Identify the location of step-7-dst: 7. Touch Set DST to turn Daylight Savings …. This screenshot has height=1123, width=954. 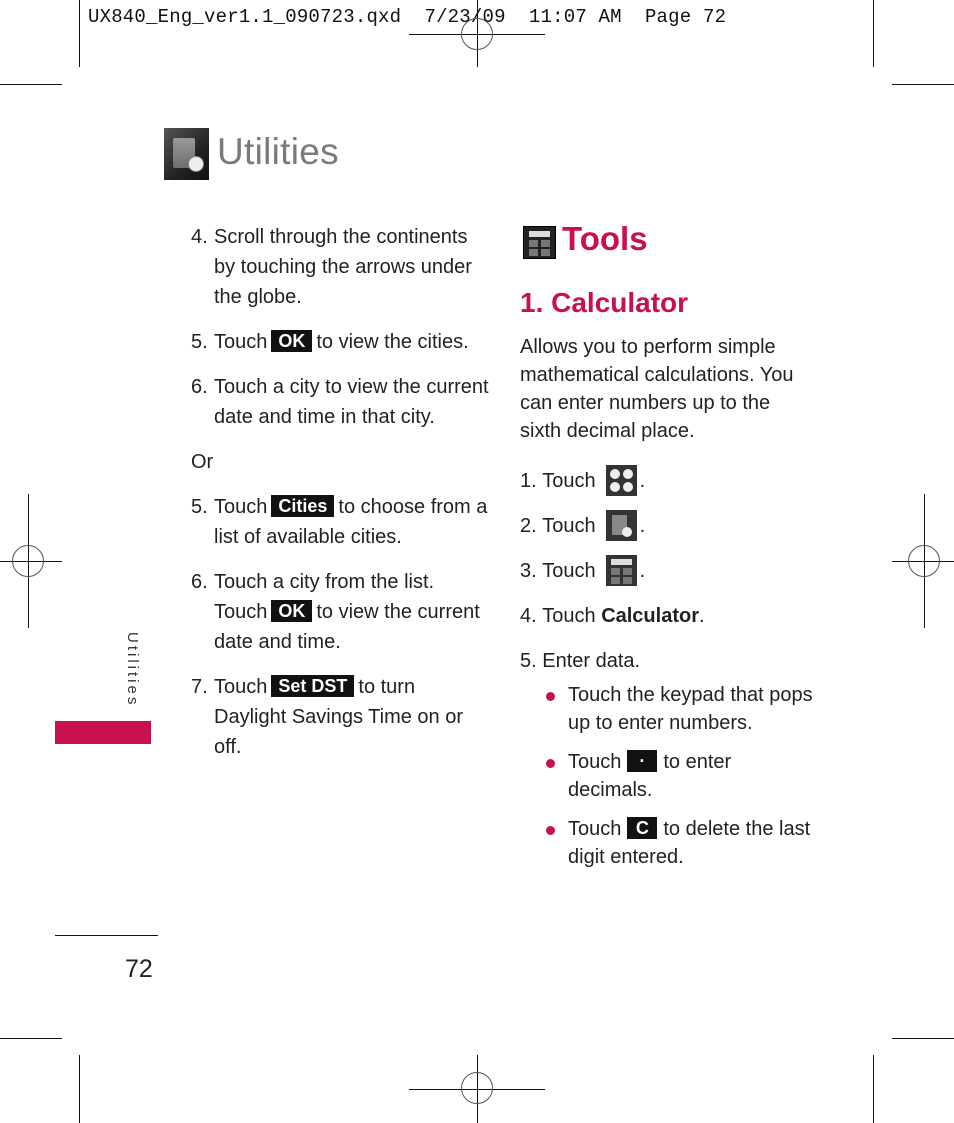
(327, 716).